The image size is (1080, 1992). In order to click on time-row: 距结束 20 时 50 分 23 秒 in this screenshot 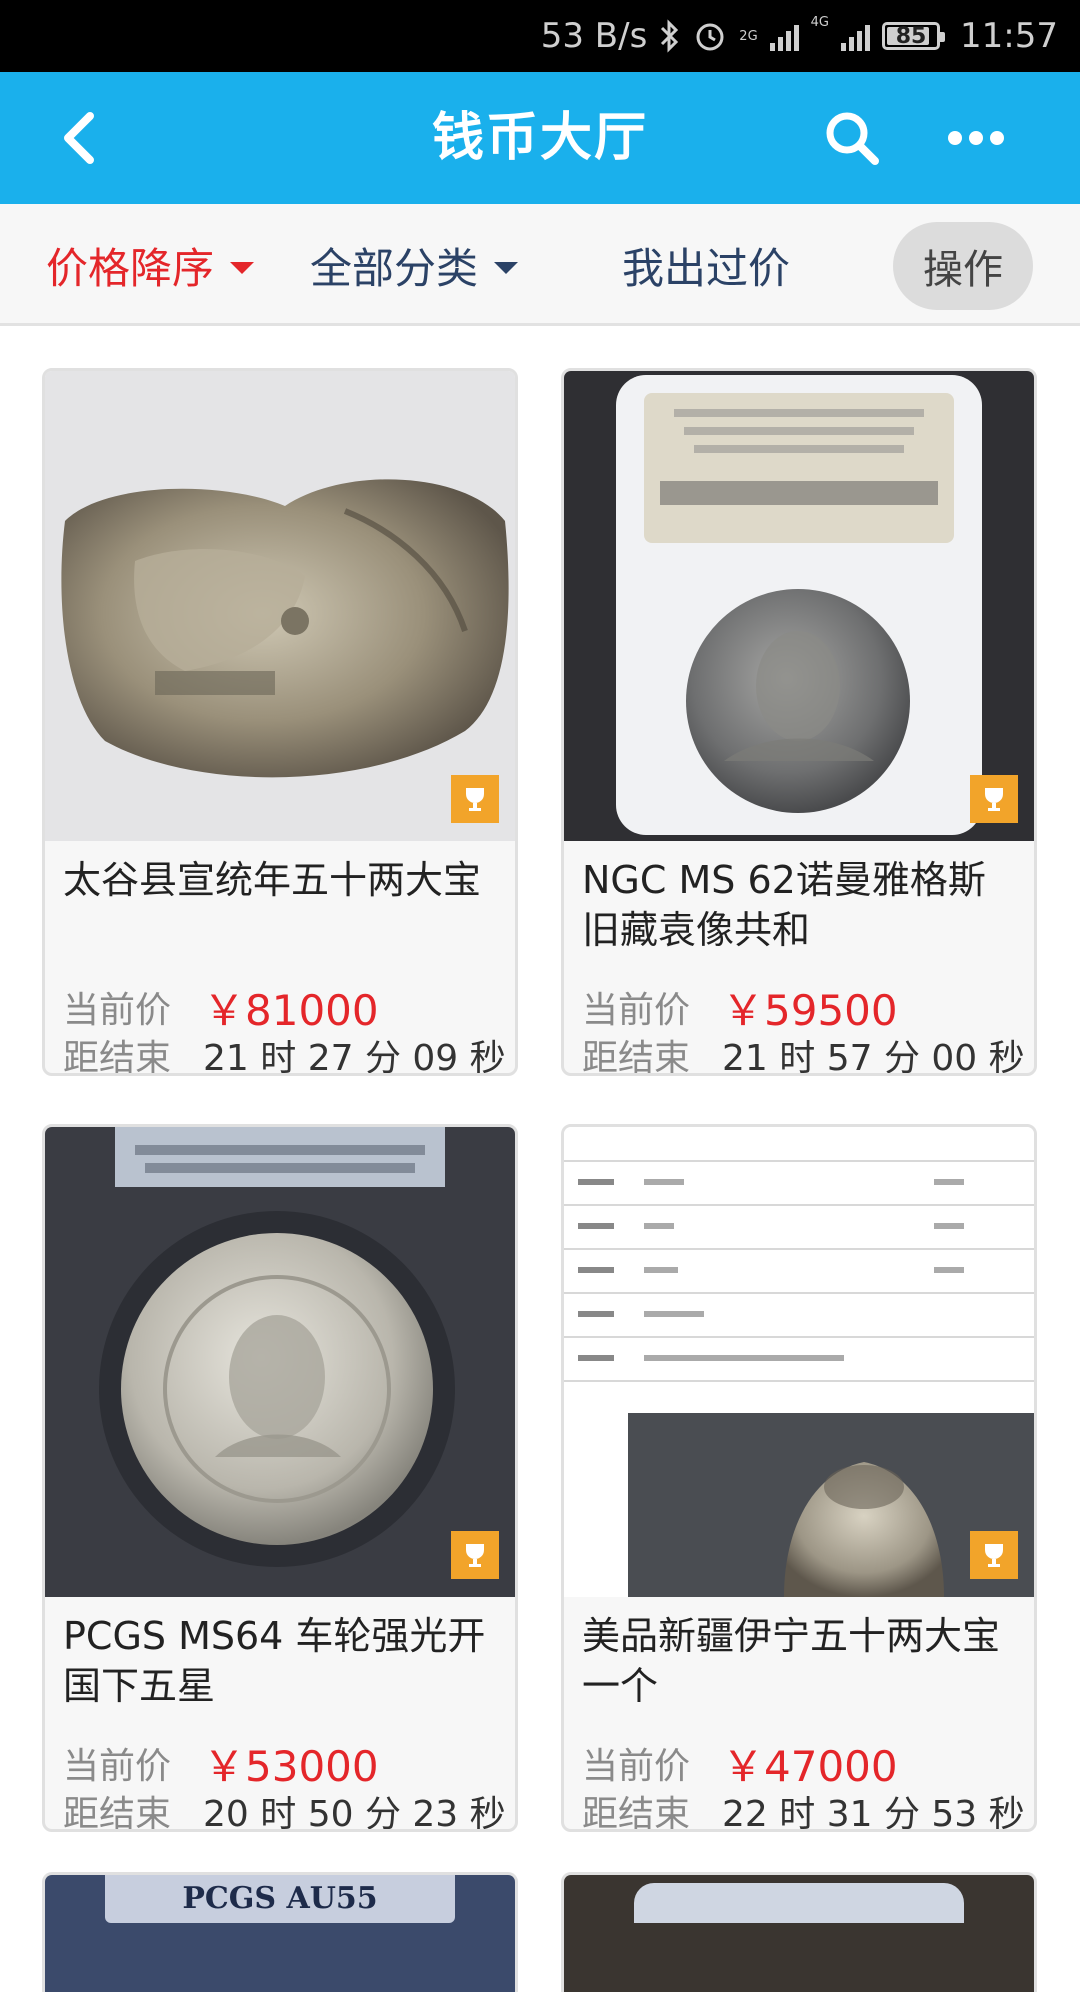, I will do `click(284, 1809)`.